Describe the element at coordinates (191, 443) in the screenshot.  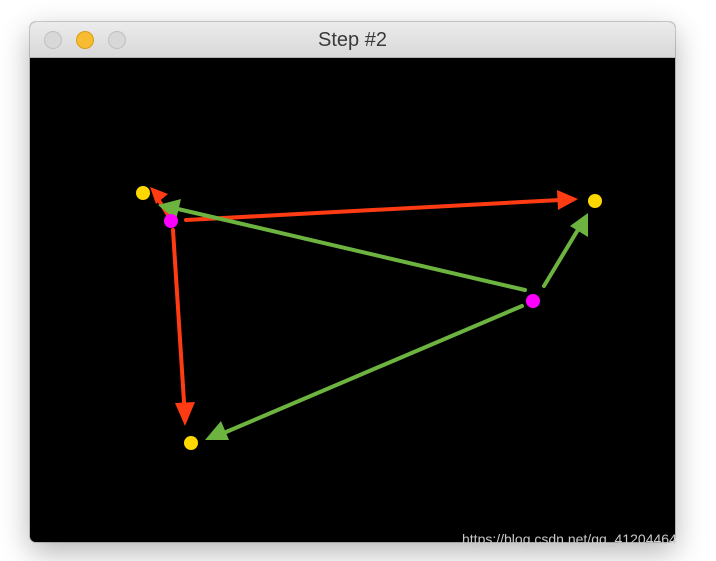
I see `yellow-point-bottom` at that location.